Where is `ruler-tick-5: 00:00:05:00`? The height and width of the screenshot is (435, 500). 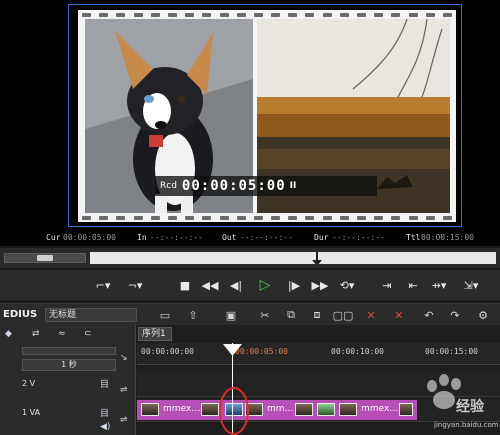 ruler-tick-5: 00:00:05:00 is located at coordinates (261, 351).